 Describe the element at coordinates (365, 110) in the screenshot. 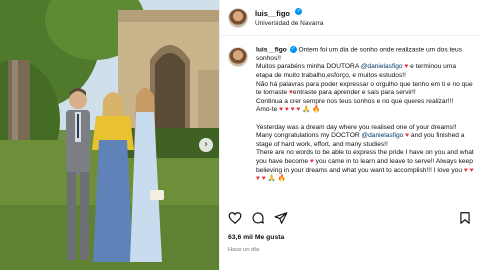

I see `caption-paragraph: Amo-te ♥ ♥ ♥ ♥ 🙏 🔥` at that location.